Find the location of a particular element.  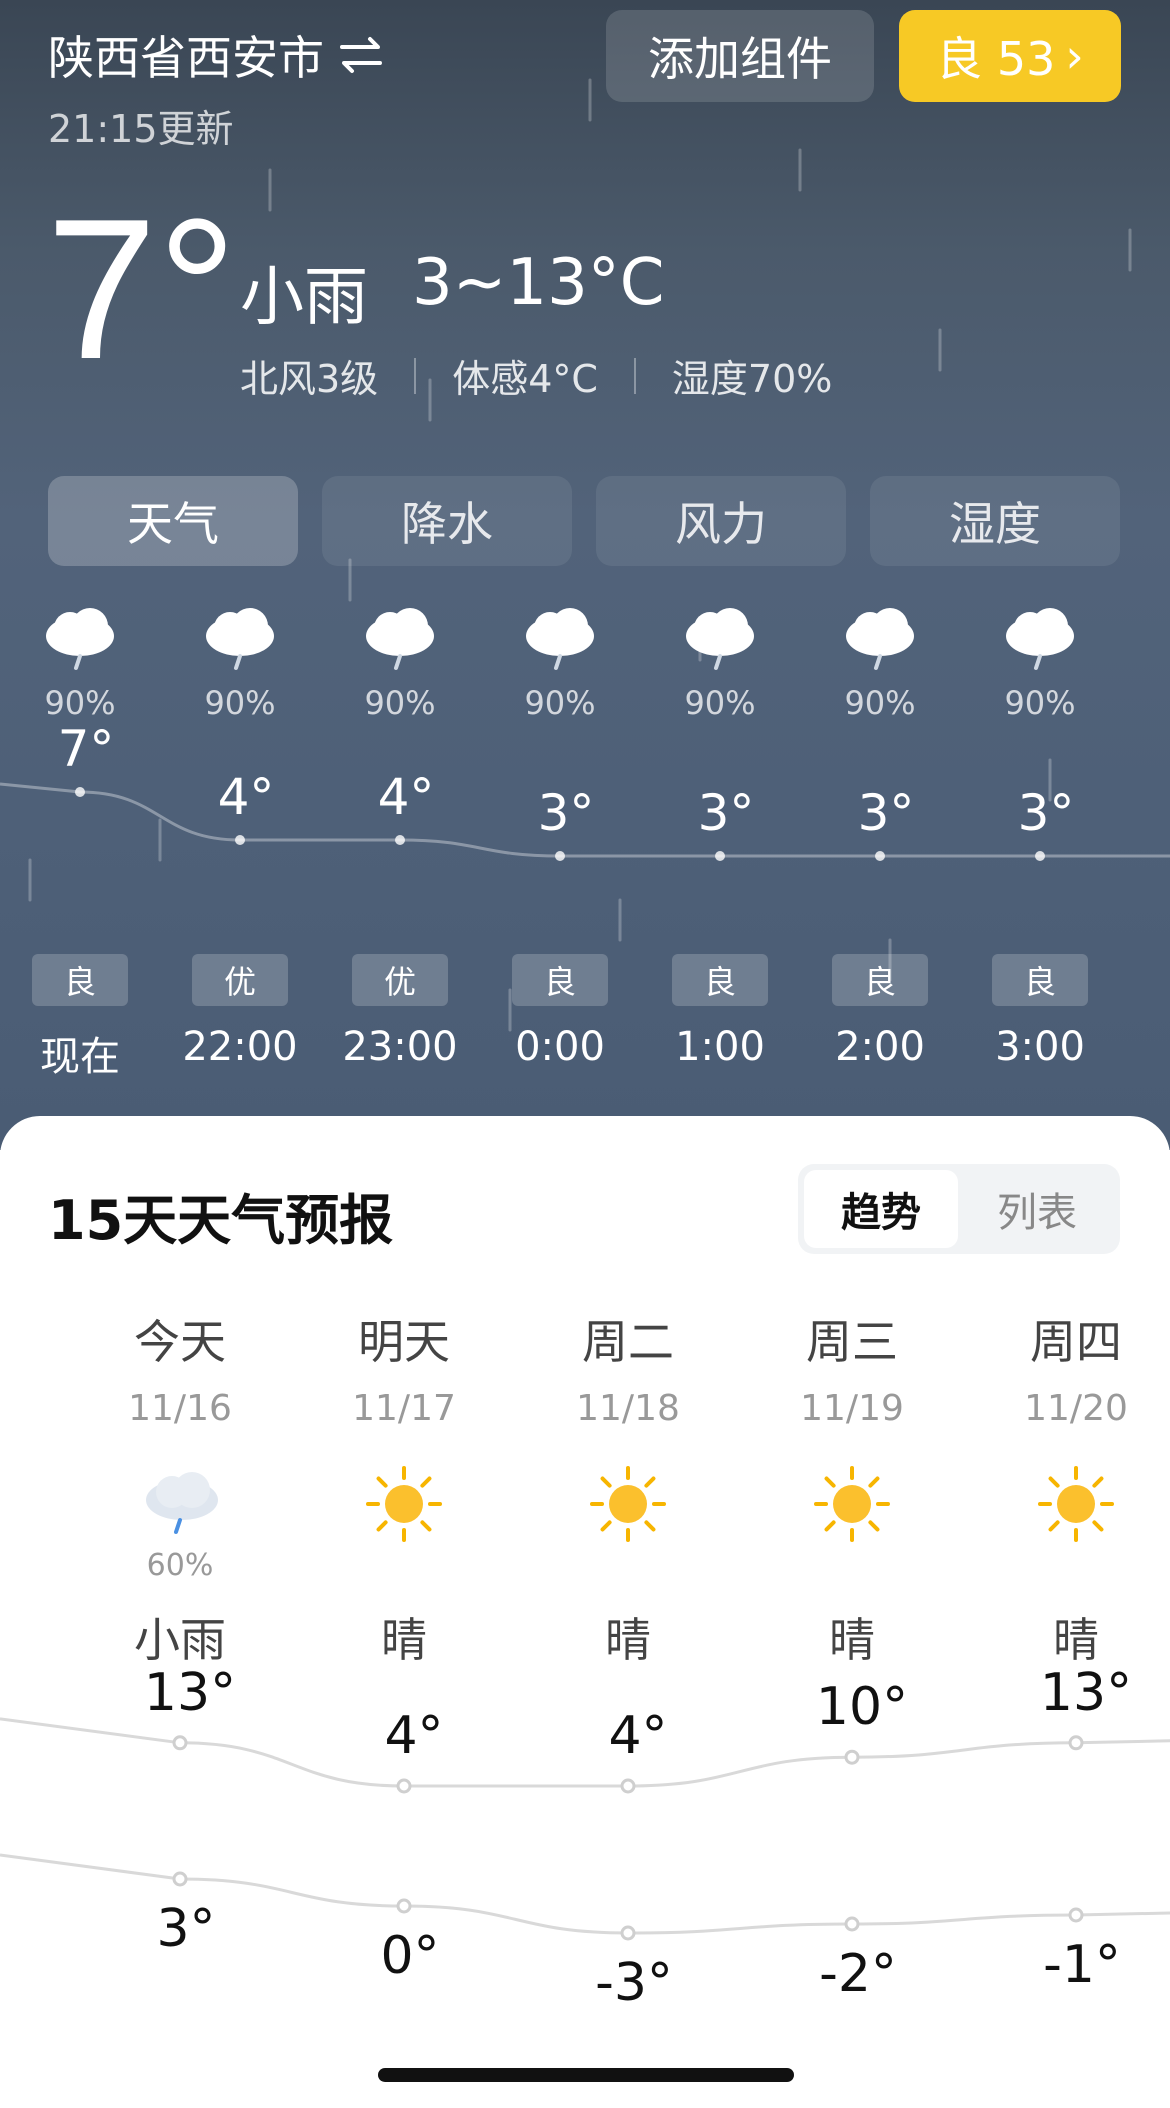

day-condition: 小雨 is located at coordinates (180, 1640).